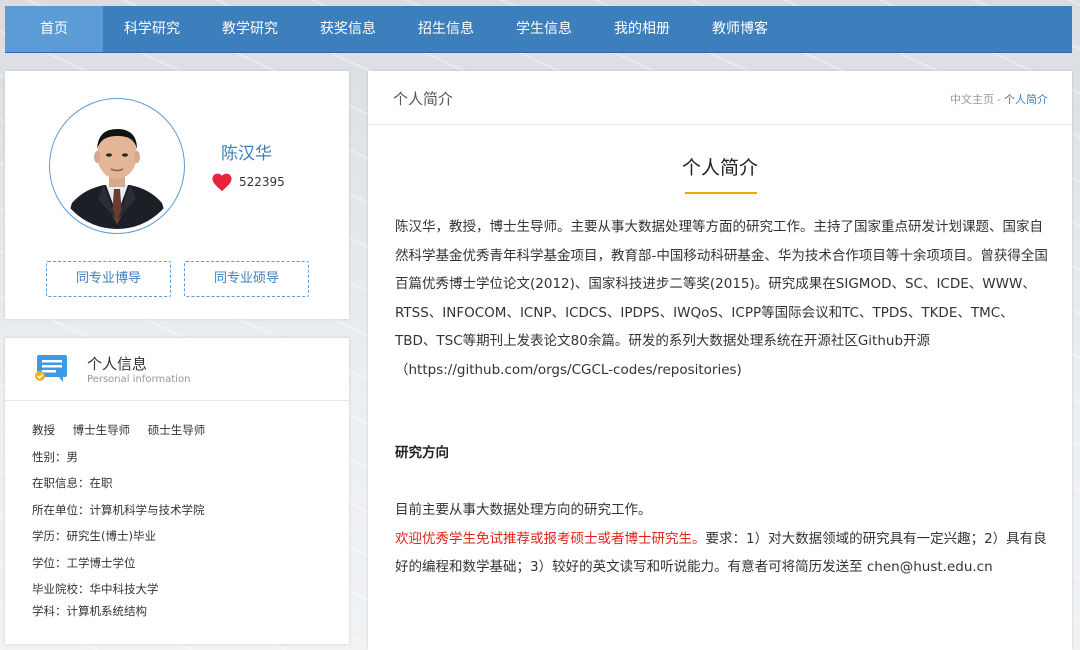 This screenshot has width=1080, height=650. Describe the element at coordinates (720, 98) in the screenshot. I see `content-header: 个人简介 中文主页 - 个人简介` at that location.